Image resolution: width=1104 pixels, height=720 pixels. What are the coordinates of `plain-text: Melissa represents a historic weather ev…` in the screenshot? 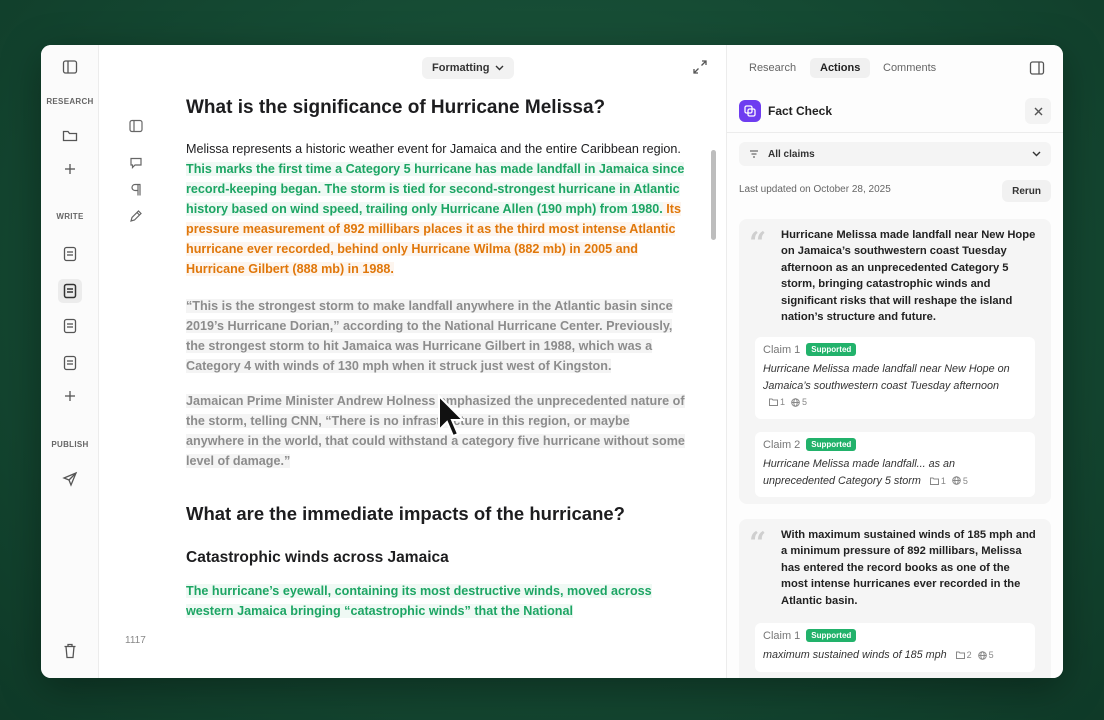 It's located at (433, 149).